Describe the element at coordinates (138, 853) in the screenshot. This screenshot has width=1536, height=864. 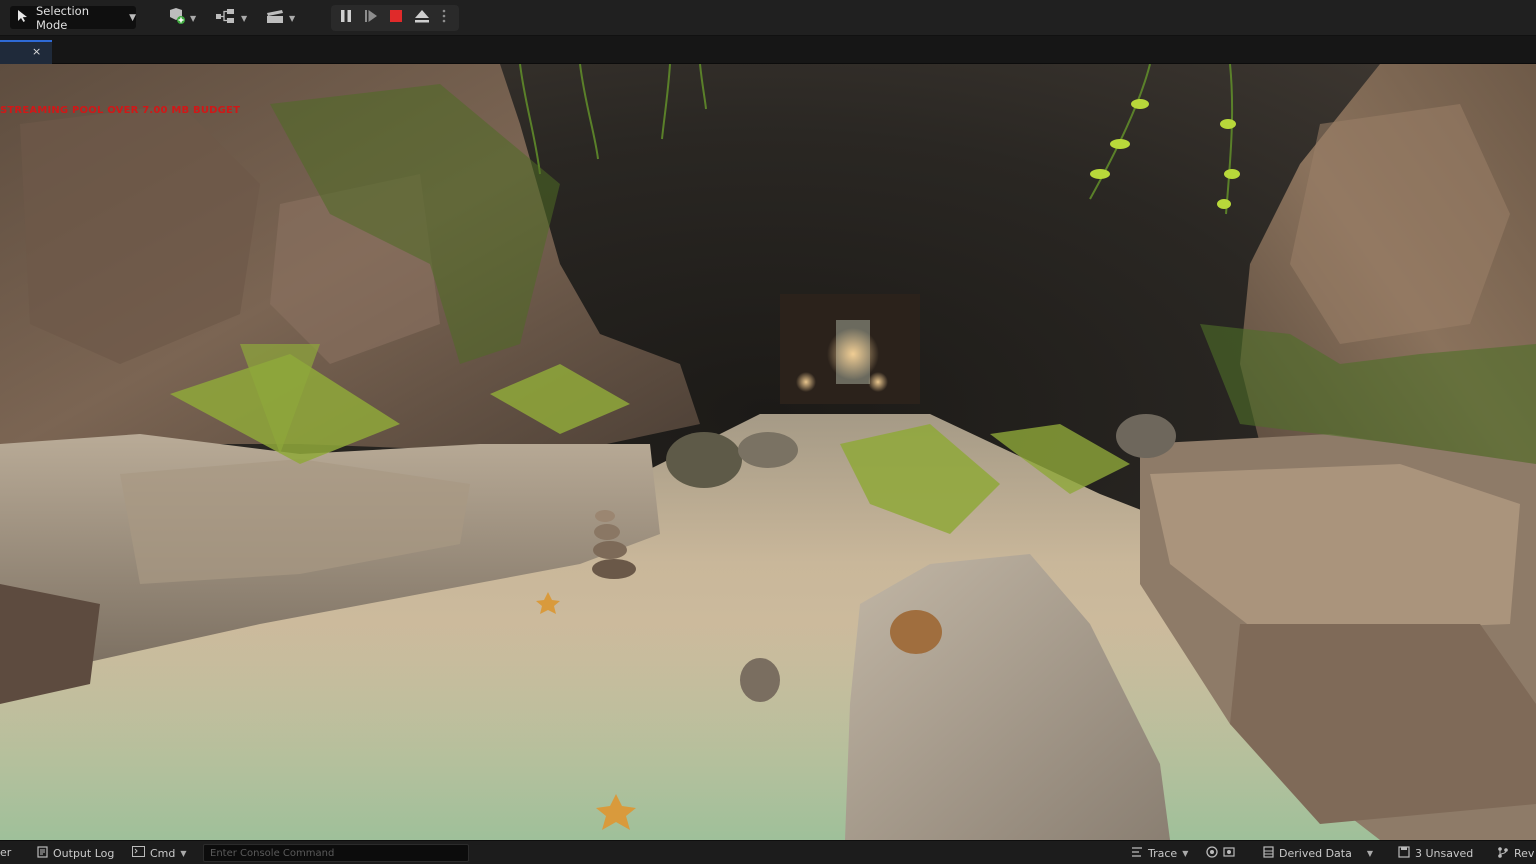
I see `console-icon` at that location.